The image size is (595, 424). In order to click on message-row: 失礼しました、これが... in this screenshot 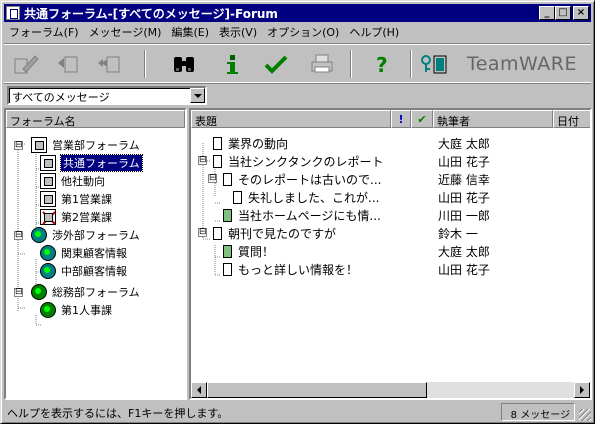, I will do `click(306, 197)`.